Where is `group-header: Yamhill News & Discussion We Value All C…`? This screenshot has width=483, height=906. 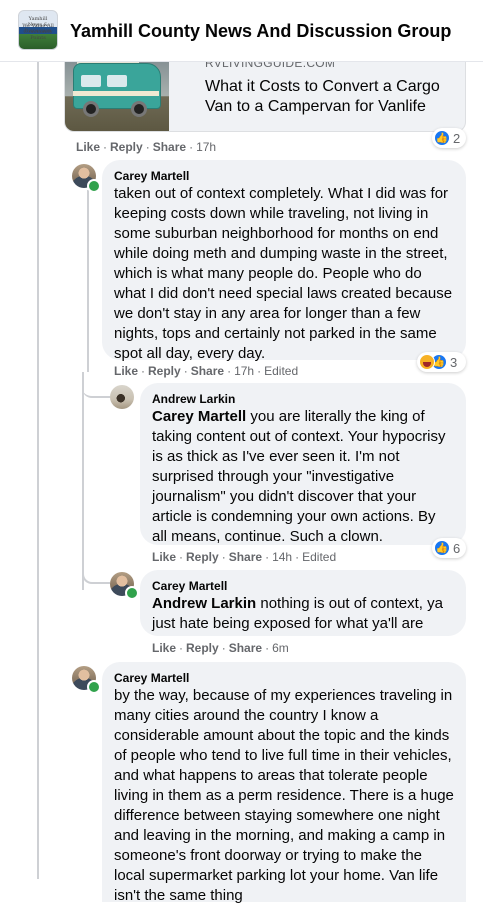 group-header: Yamhill News & Discussion We Value All C… is located at coordinates (241, 31).